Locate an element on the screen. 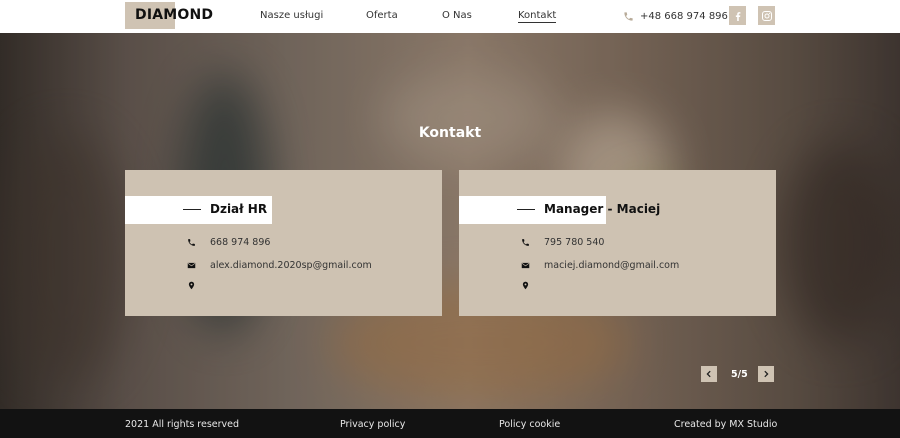 The image size is (900, 438). footer-copyright: 2021 All rights reserved is located at coordinates (182, 424).